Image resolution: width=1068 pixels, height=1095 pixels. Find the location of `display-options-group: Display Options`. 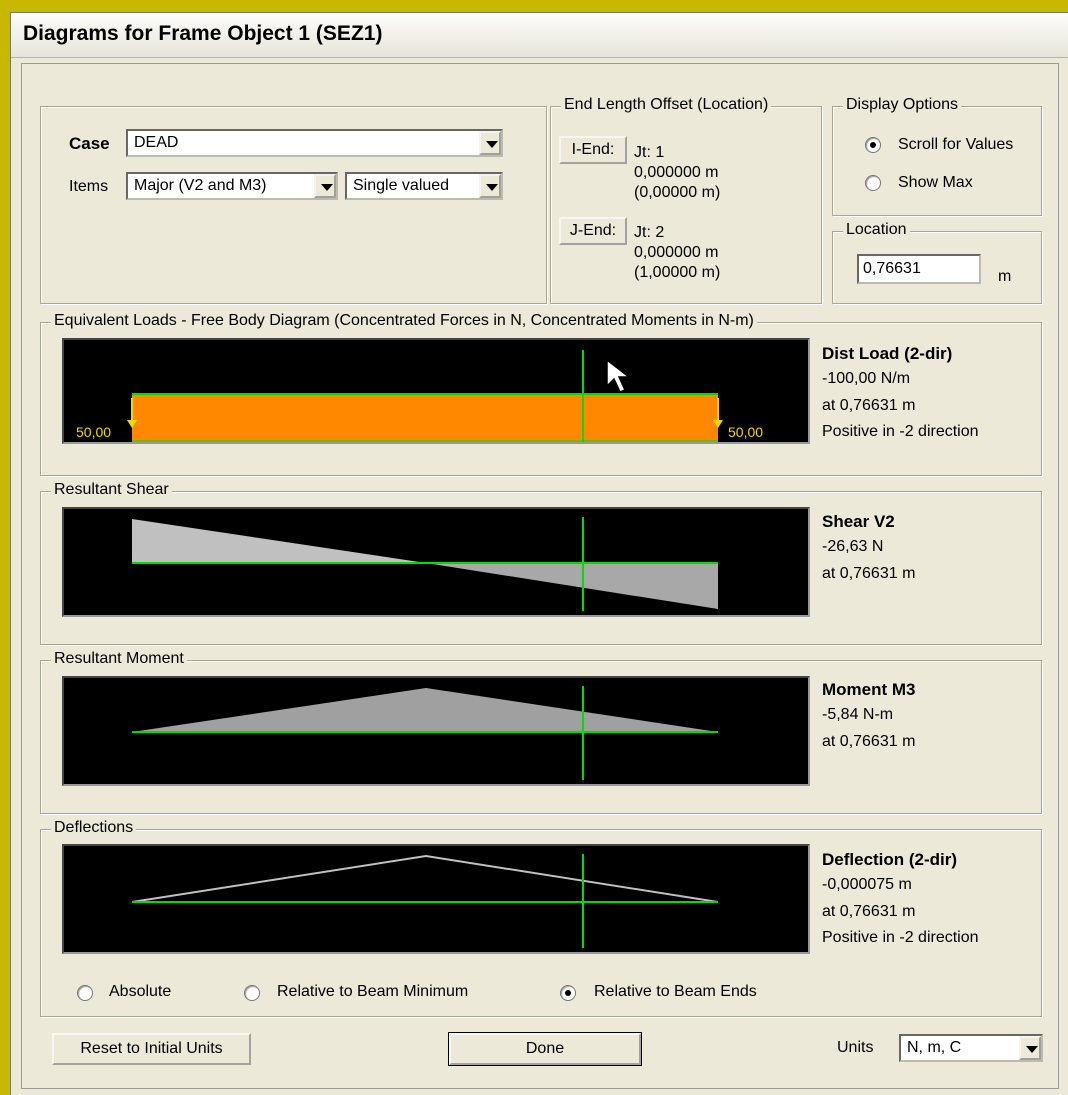

display-options-group: Display Options is located at coordinates (937, 156).